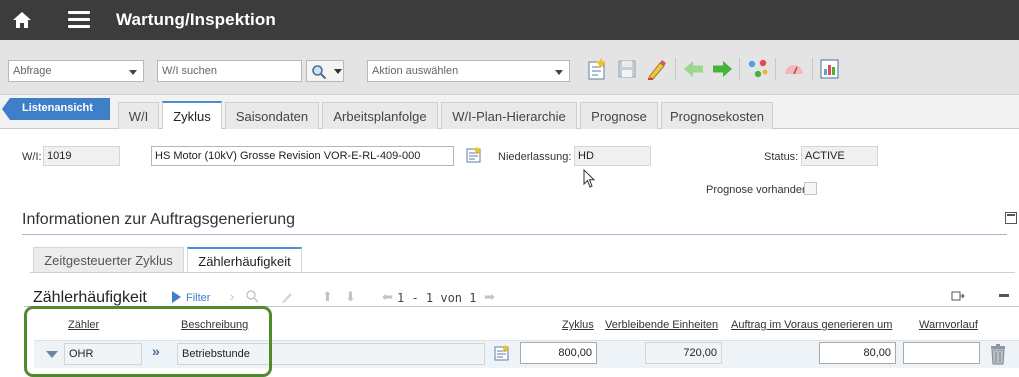 Image resolution: width=1019 pixels, height=377 pixels. What do you see at coordinates (558, 353) in the screenshot?
I see `cycle-input: 800,00` at bounding box center [558, 353].